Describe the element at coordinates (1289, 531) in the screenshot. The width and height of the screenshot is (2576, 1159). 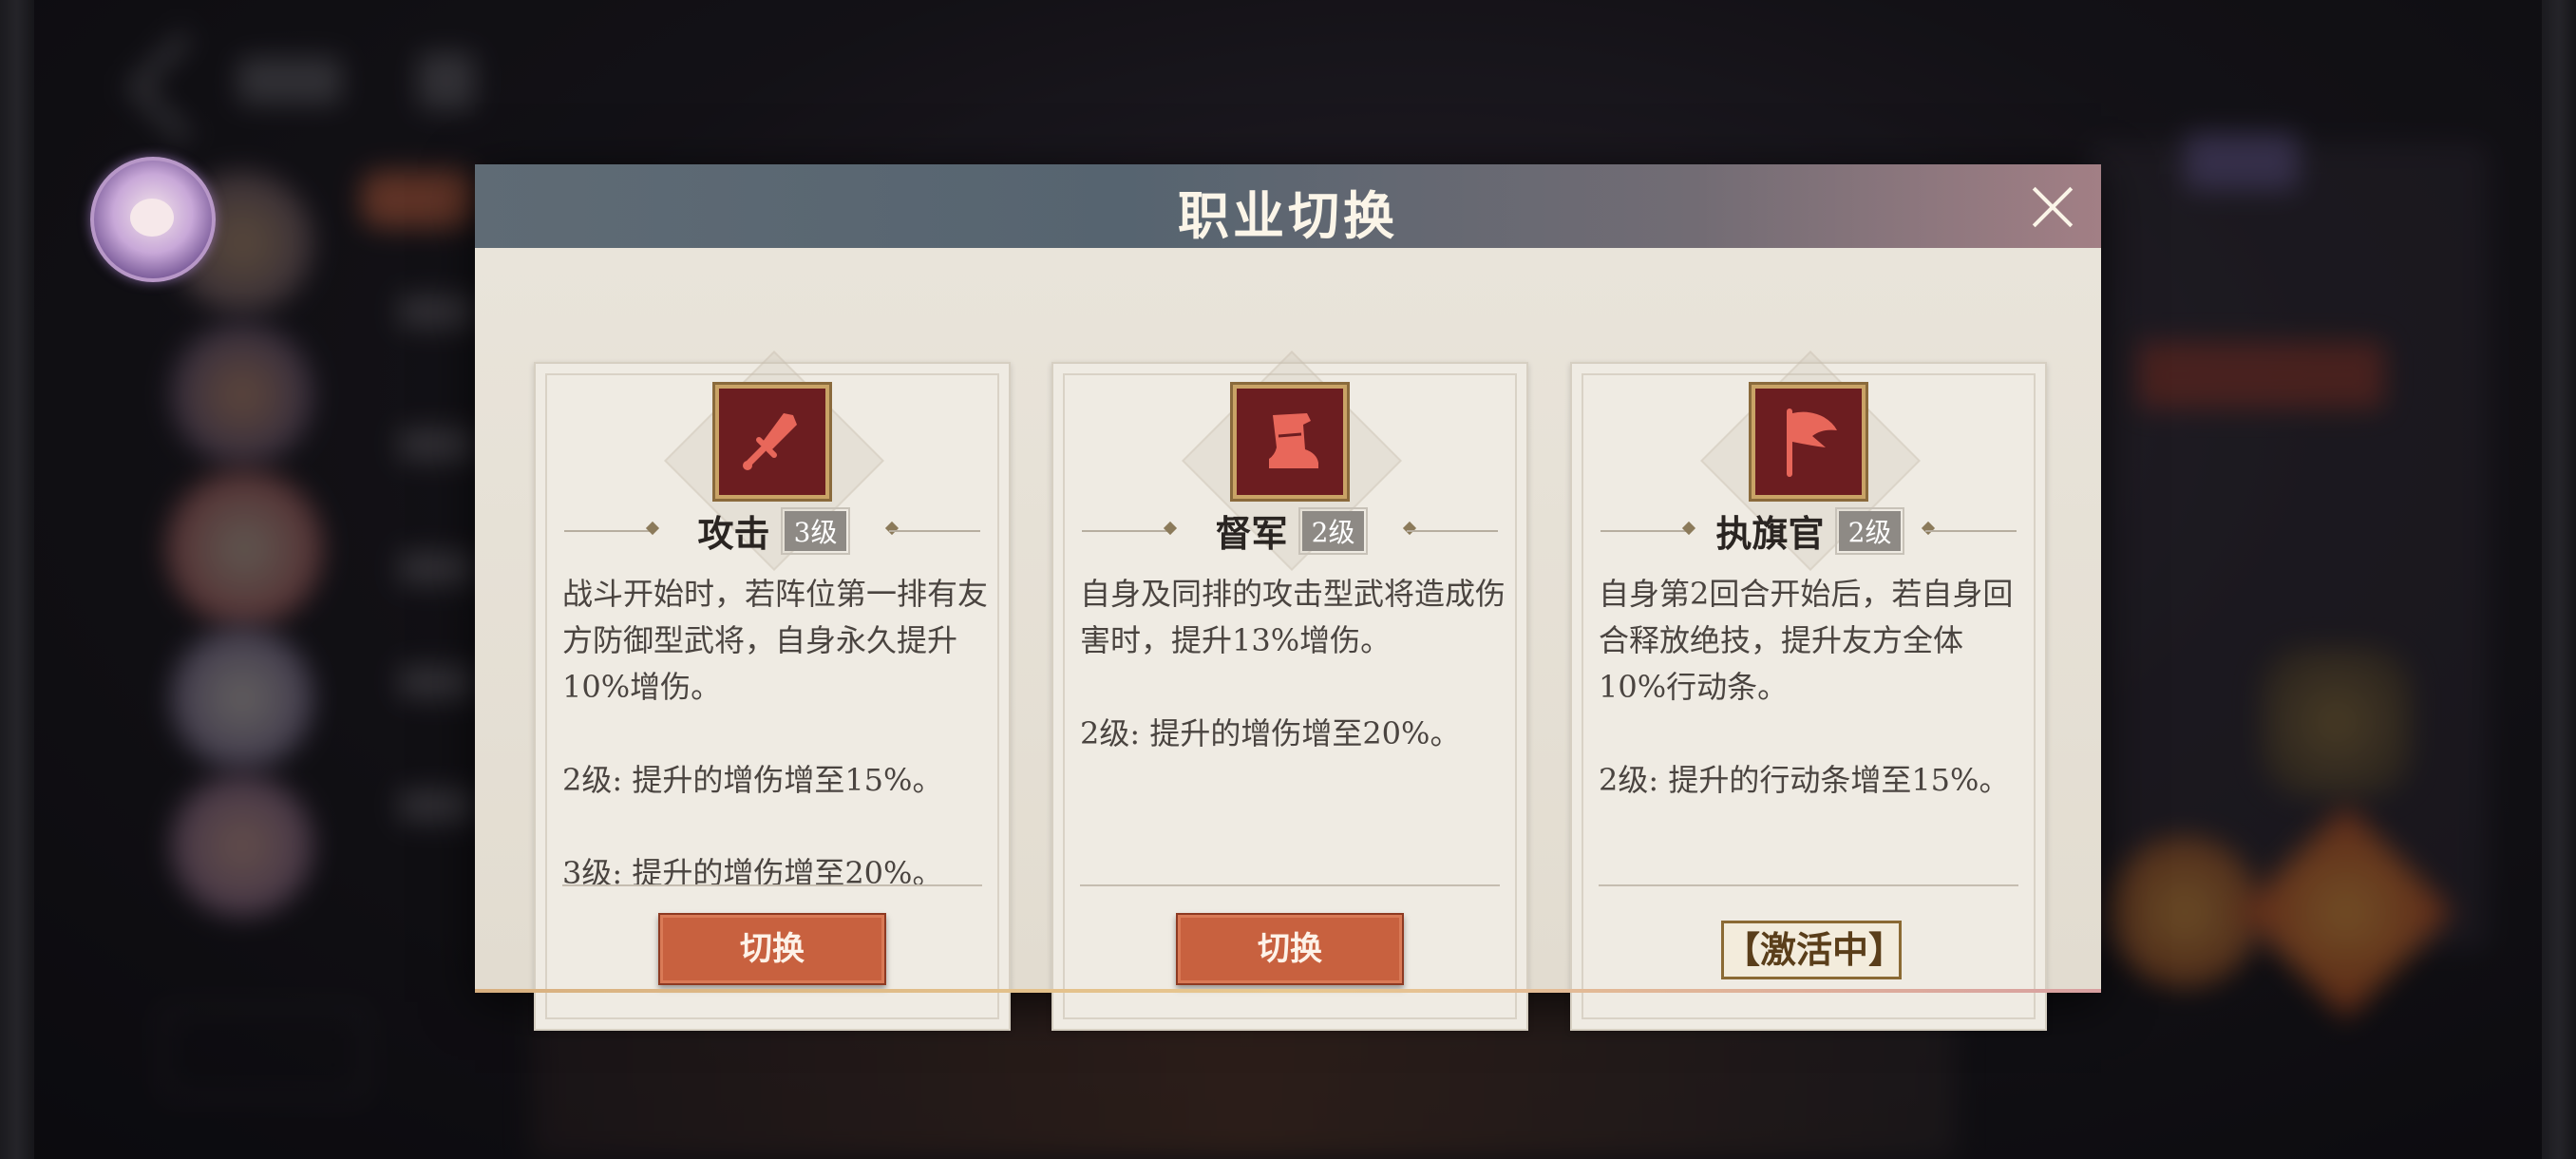
I see `class-title-row: 督军 2级` at that location.